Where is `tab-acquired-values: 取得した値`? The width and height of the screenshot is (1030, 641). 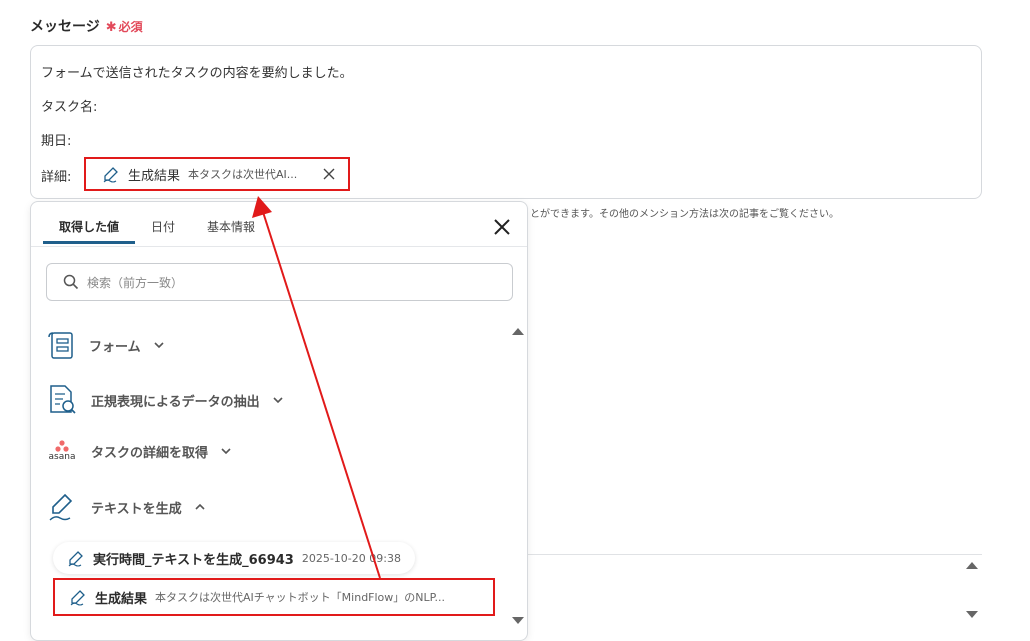
tab-acquired-values: 取得した値 is located at coordinates (89, 229).